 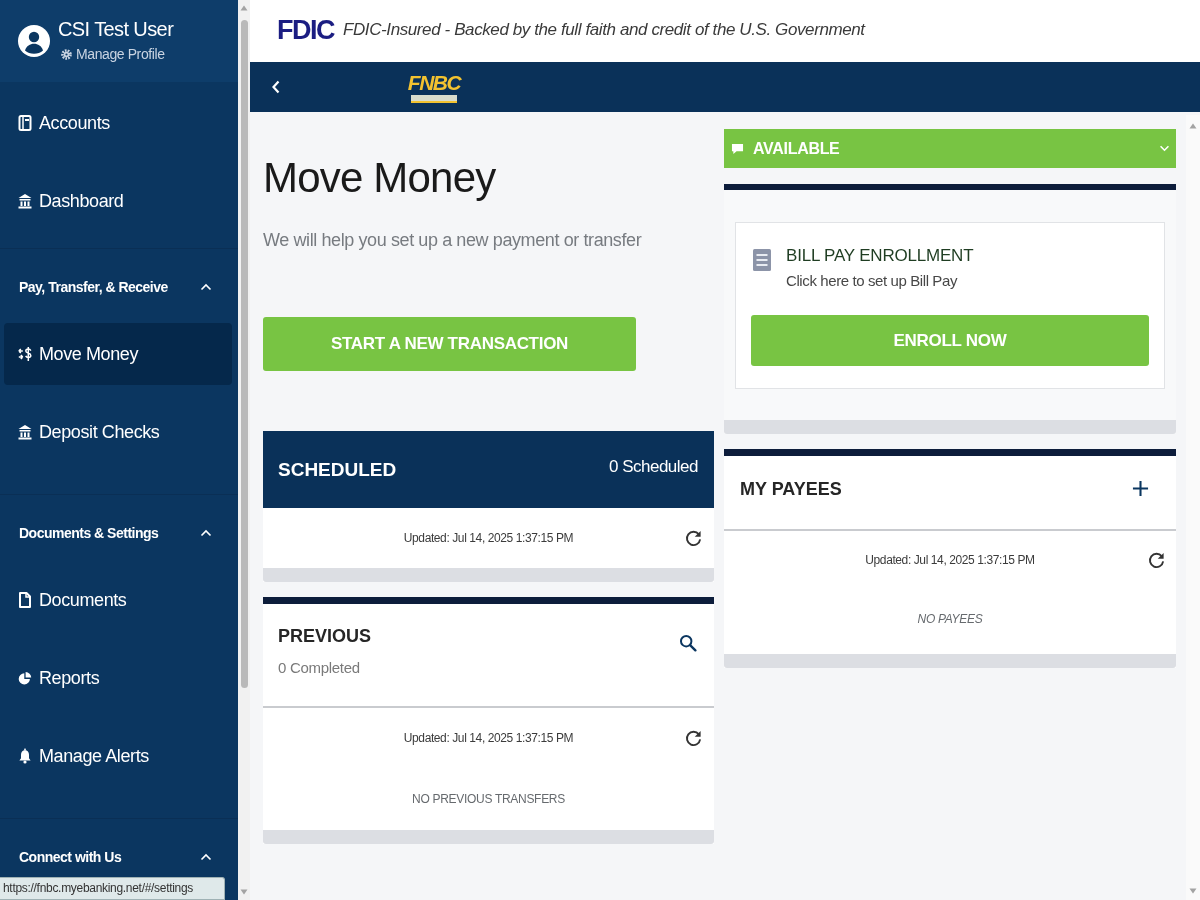 I want to click on pie-chart-icon, so click(x=25, y=678).